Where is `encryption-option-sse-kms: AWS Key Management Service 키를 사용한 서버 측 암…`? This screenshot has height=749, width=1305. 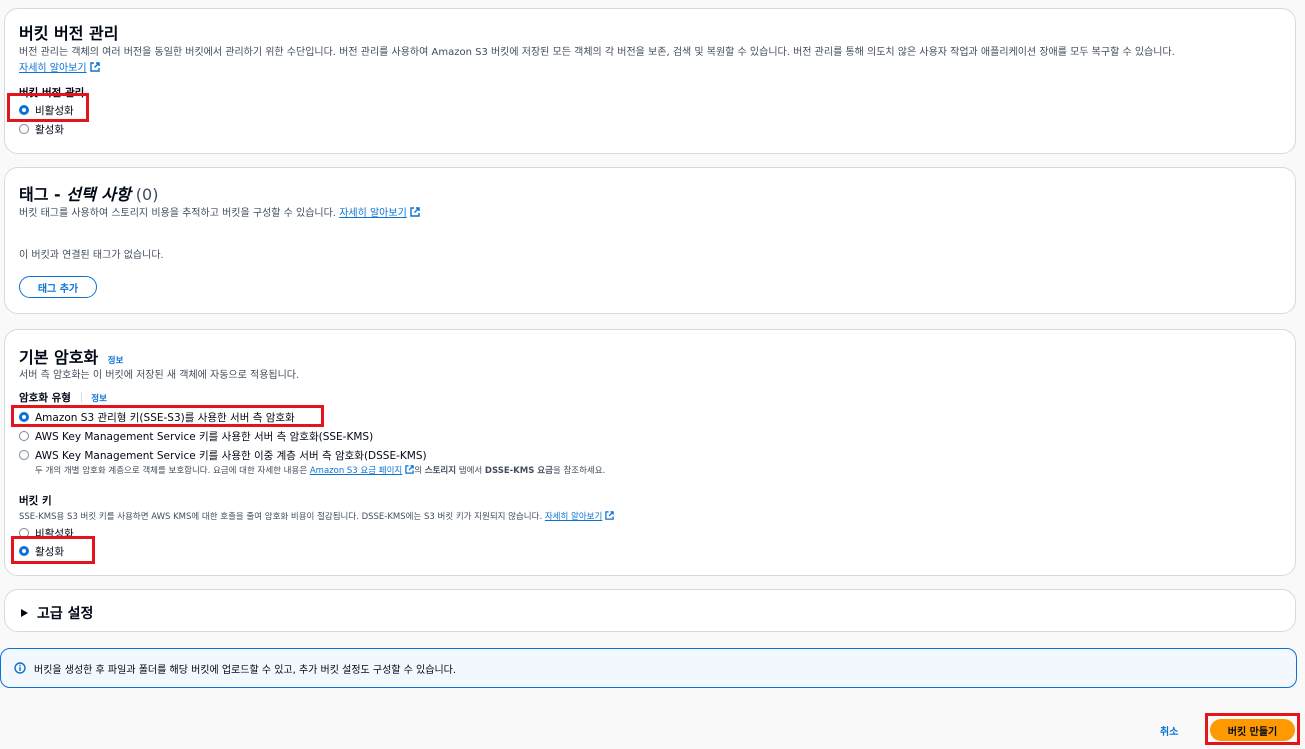
encryption-option-sse-kms: AWS Key Management Service 키를 사용한 서버 측 암… is located at coordinates (196, 436).